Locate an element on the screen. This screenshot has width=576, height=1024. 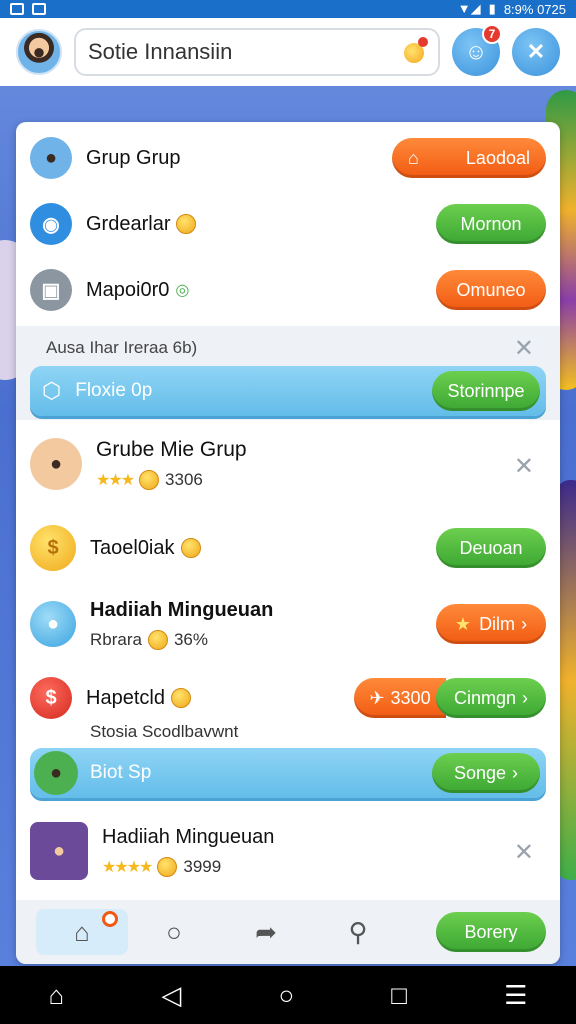
rating-value: 3999 is located at coordinates (202, 866).